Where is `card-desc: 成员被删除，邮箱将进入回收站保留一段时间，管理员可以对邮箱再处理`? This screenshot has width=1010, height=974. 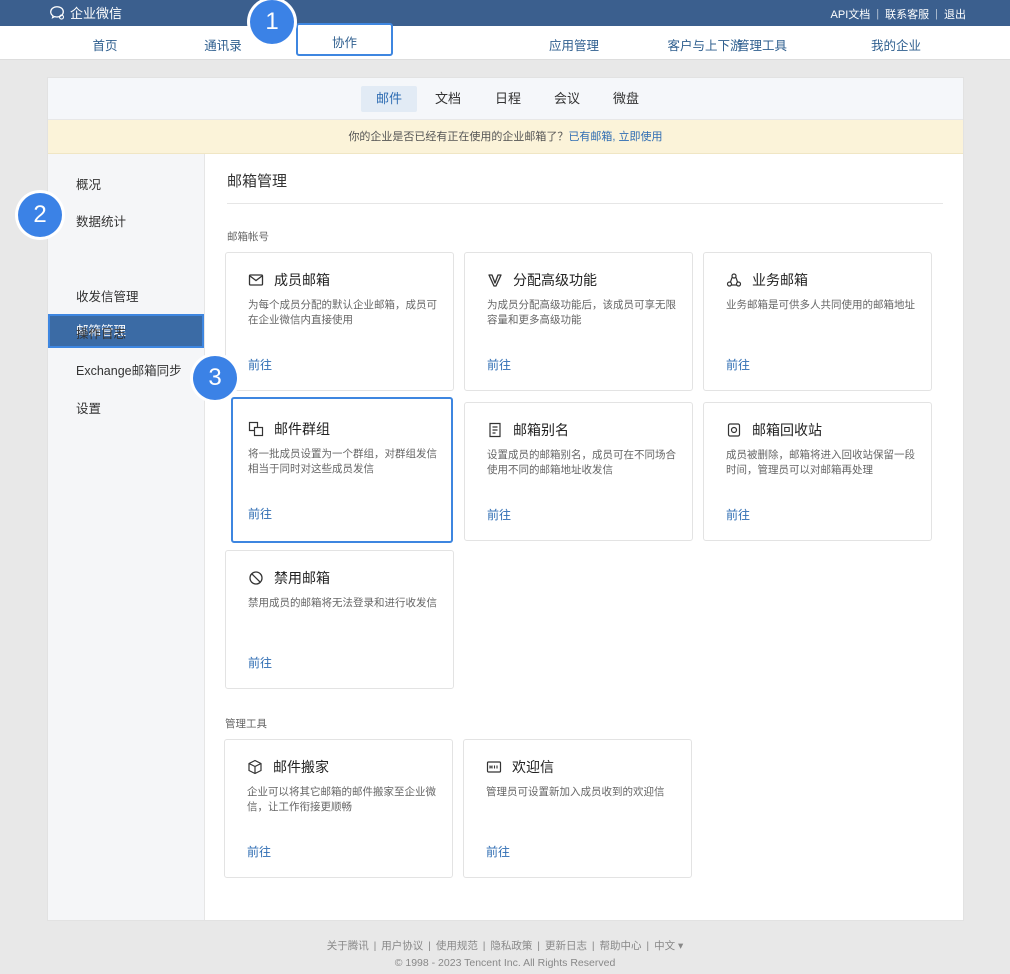 card-desc: 成员被删除，邮箱将进入回收站保留一段时间，管理员可以对邮箱再处理 is located at coordinates (820, 462).